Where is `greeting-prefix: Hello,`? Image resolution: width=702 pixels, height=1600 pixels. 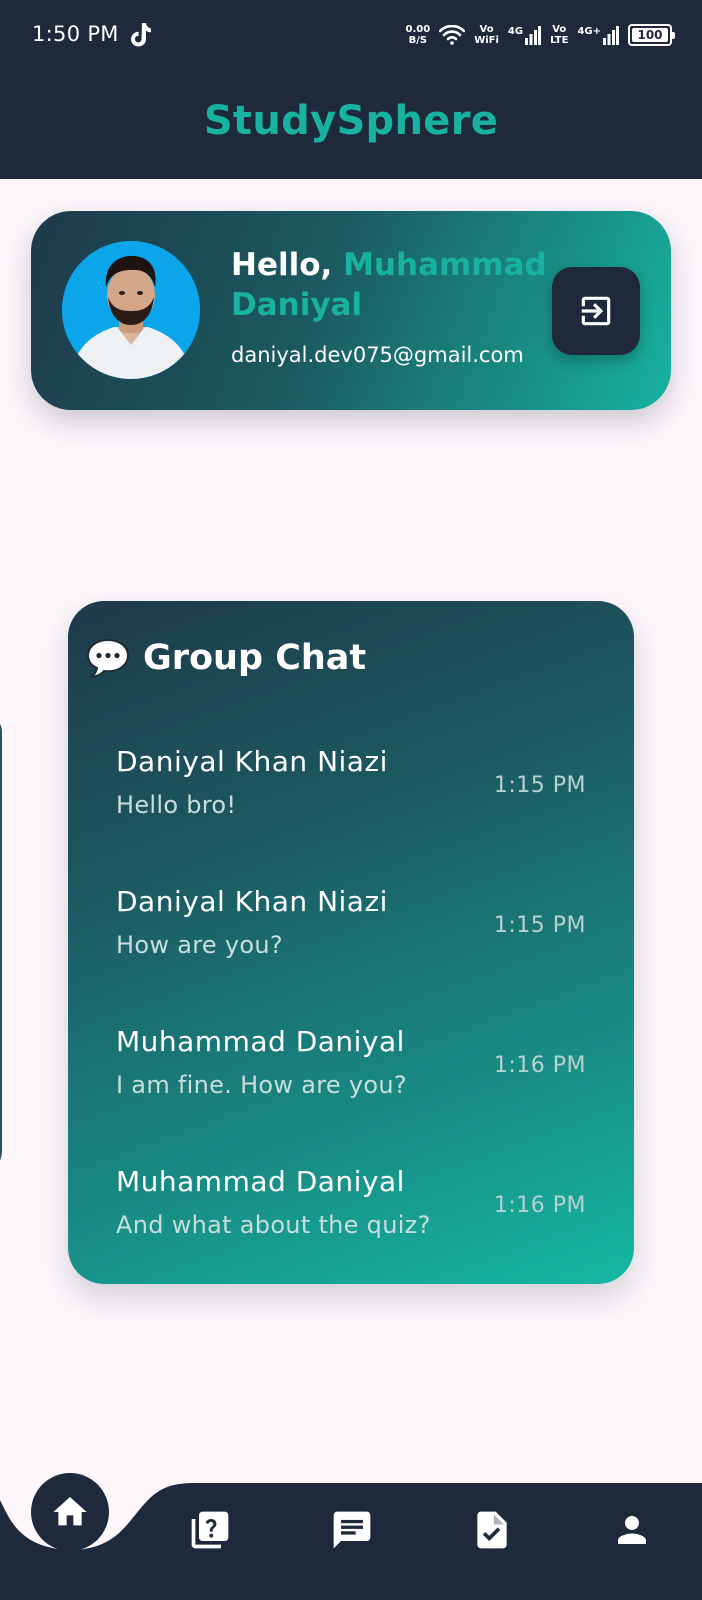
greeting-prefix: Hello, is located at coordinates (287, 265).